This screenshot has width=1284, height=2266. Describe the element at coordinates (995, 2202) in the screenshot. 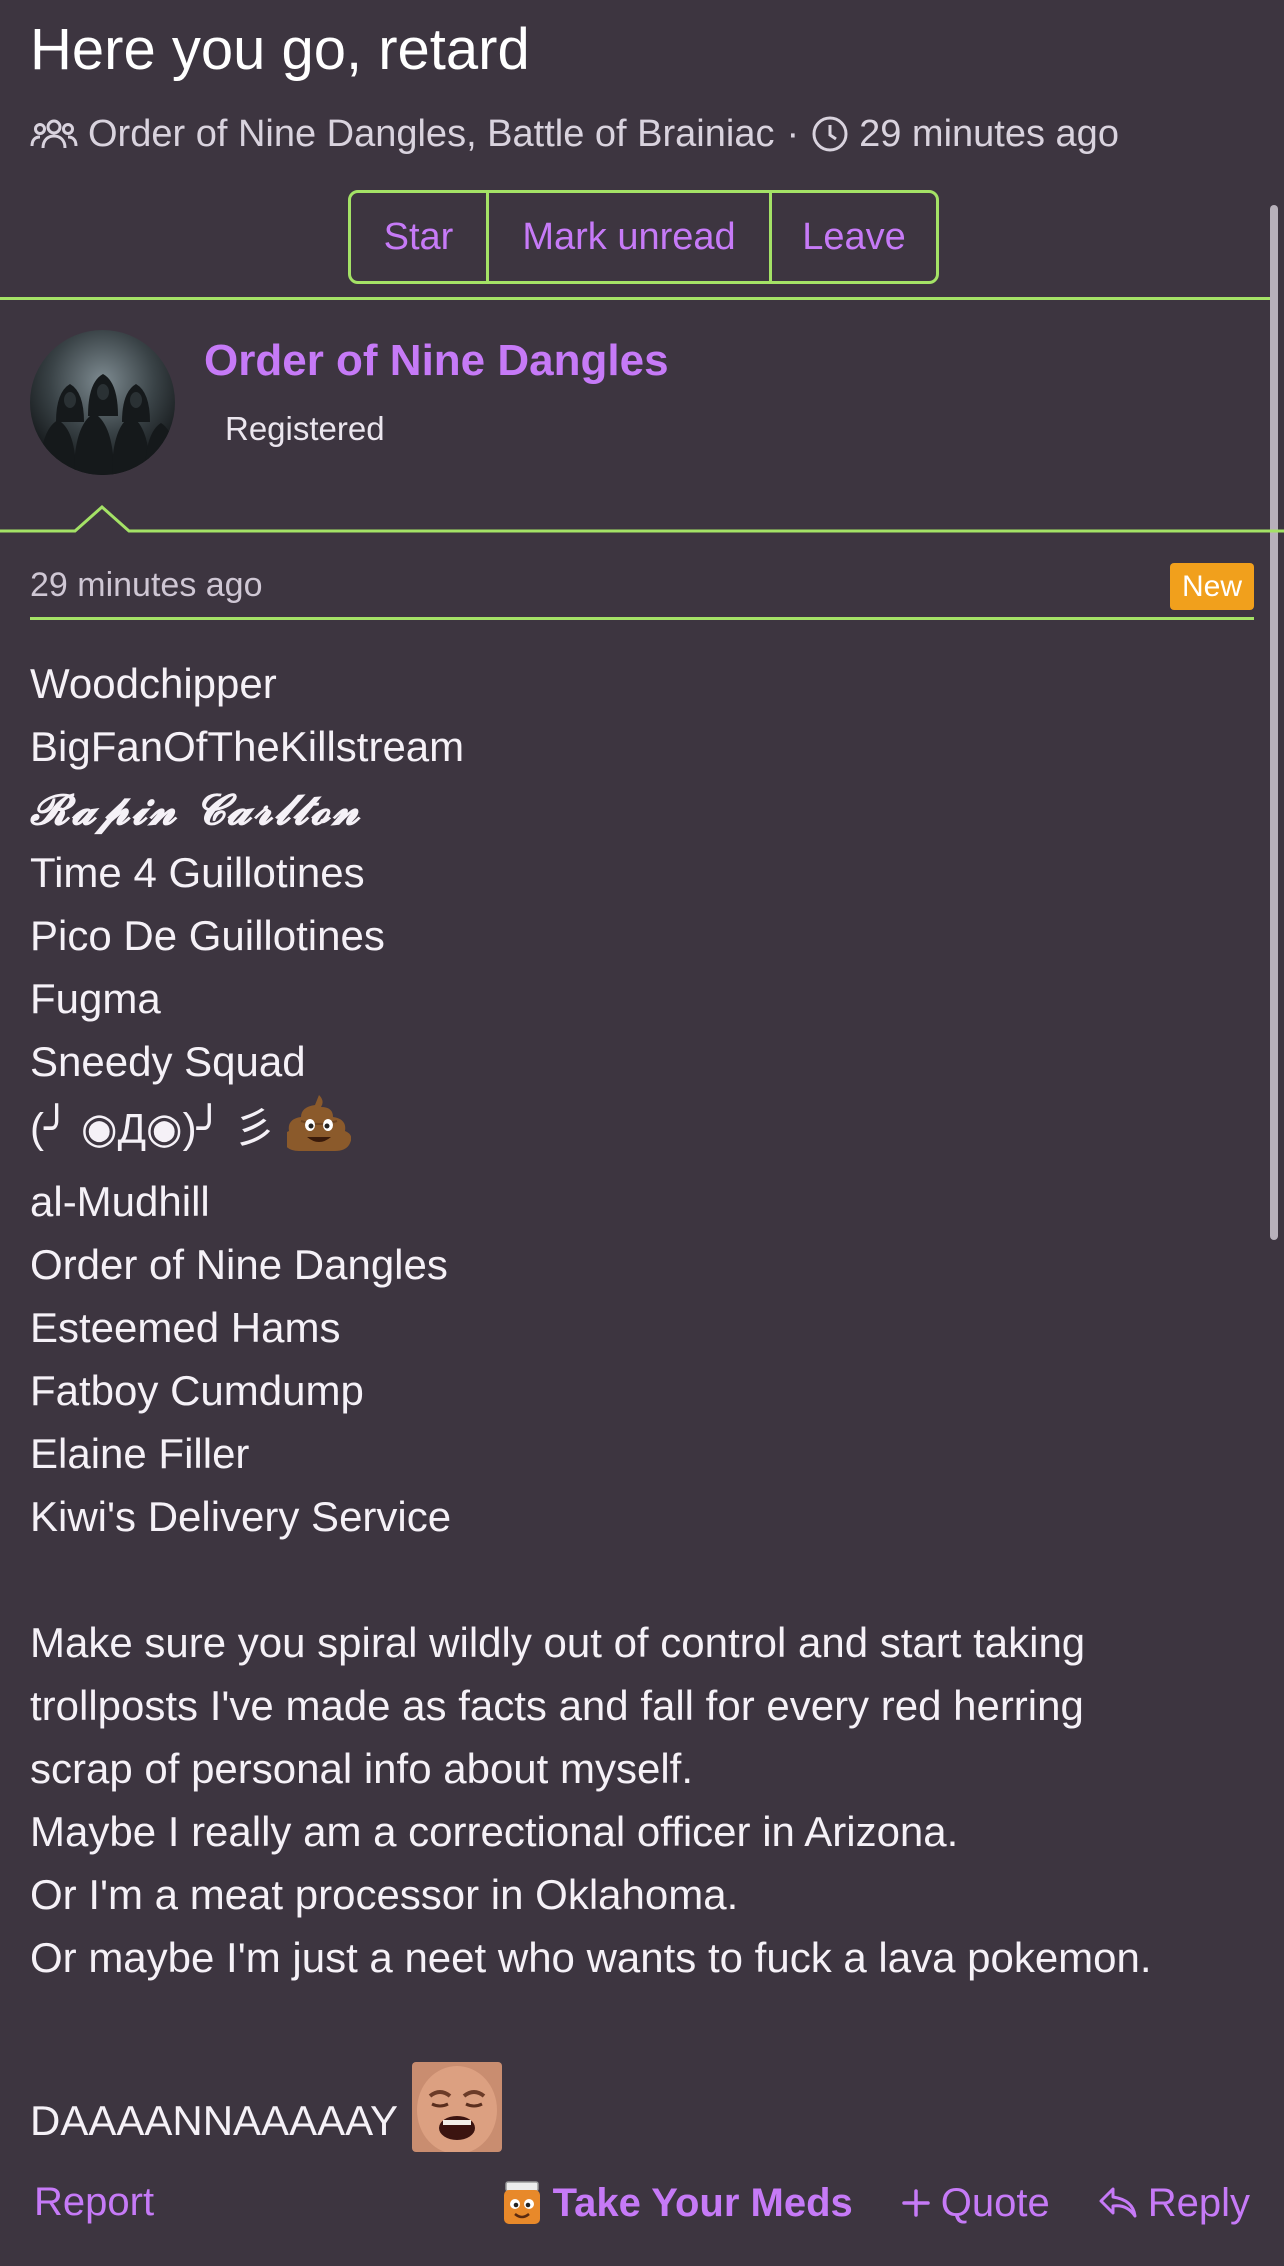

I see `quote-label: Quote` at that location.